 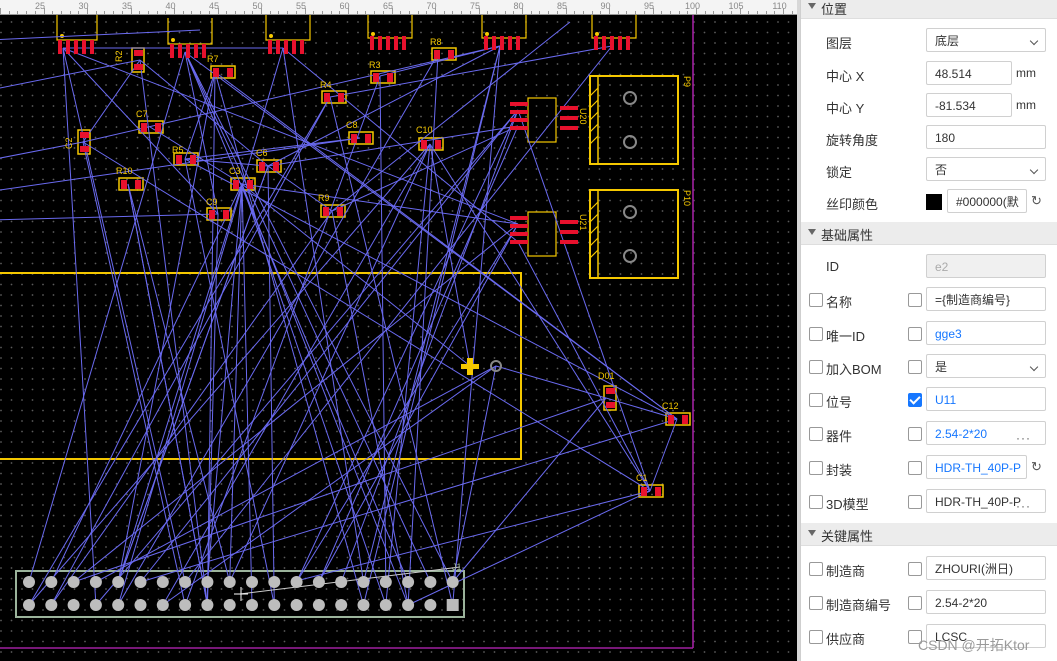 What do you see at coordinates (986, 568) in the screenshot?
I see `manufacturer-input: ZHOURI(洲日)` at bounding box center [986, 568].